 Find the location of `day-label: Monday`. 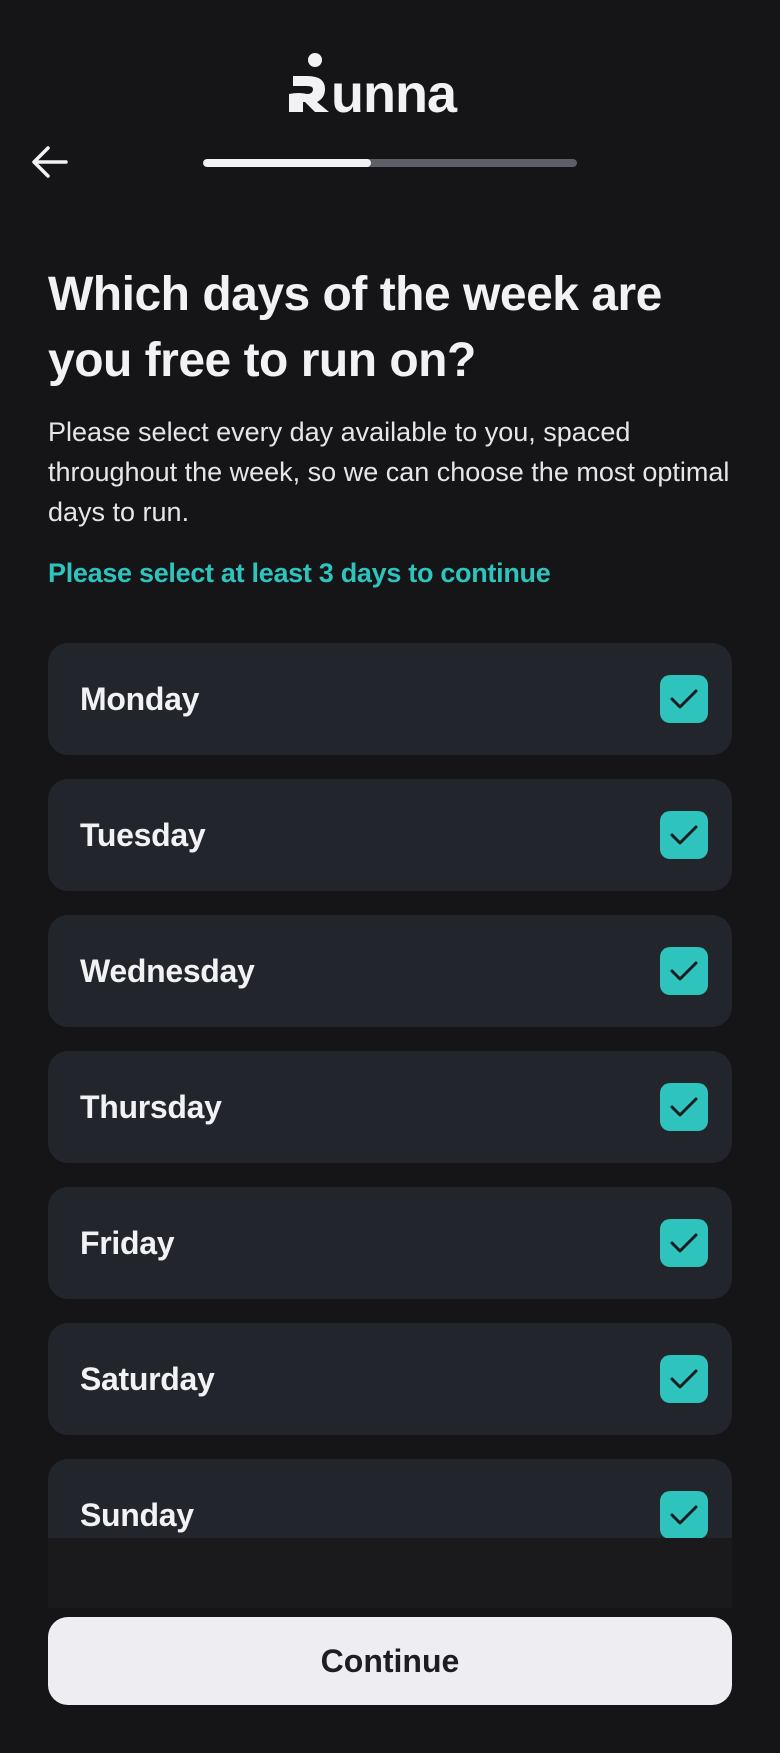

day-label: Monday is located at coordinates (140, 698).